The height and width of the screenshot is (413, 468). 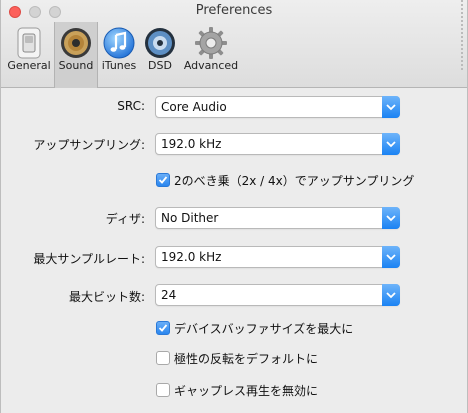 I want to click on gear-icon, so click(x=211, y=43).